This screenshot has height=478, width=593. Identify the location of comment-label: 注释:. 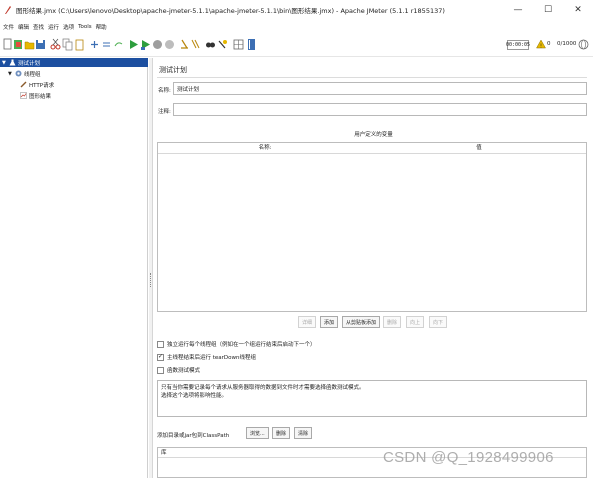
(164, 112).